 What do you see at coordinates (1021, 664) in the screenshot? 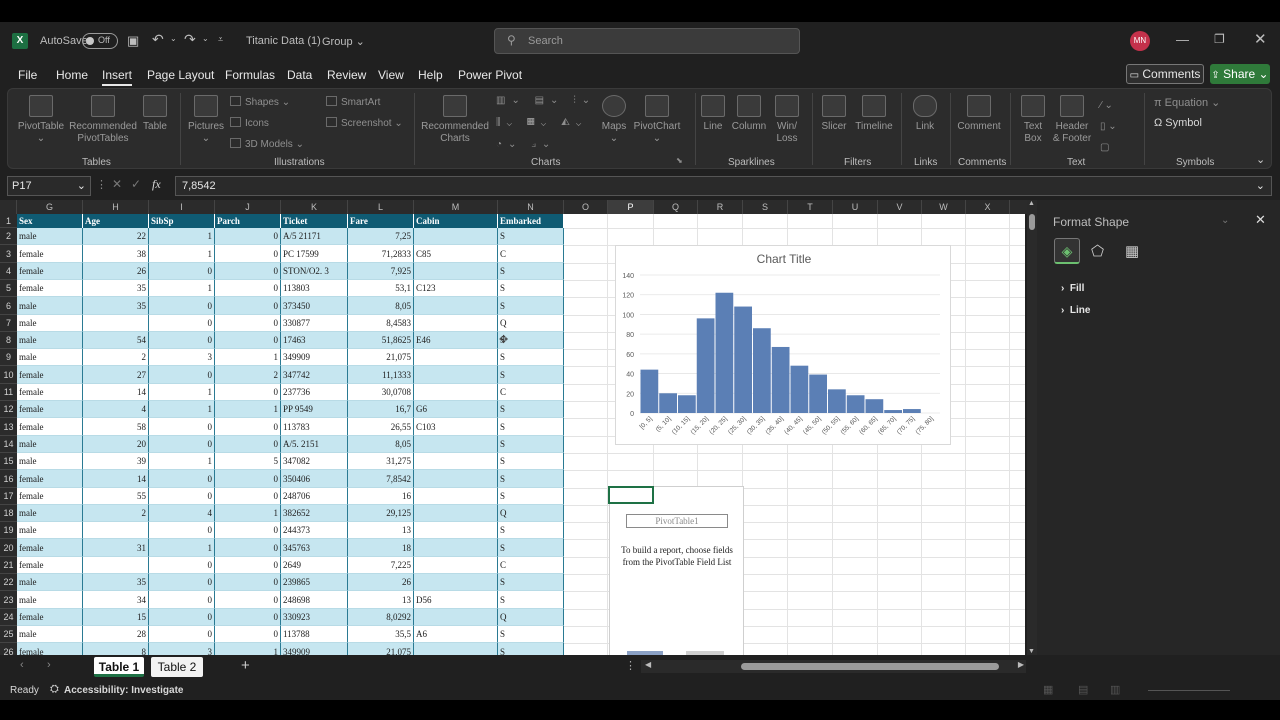
I see `scroll-right-icon: ▶` at bounding box center [1021, 664].